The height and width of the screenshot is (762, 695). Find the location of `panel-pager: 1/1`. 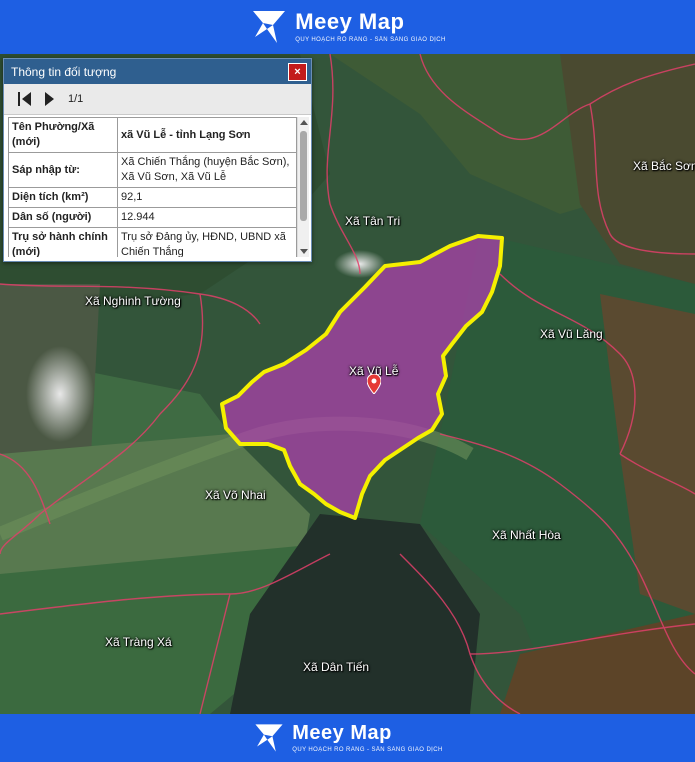

panel-pager: 1/1 is located at coordinates (157, 99).